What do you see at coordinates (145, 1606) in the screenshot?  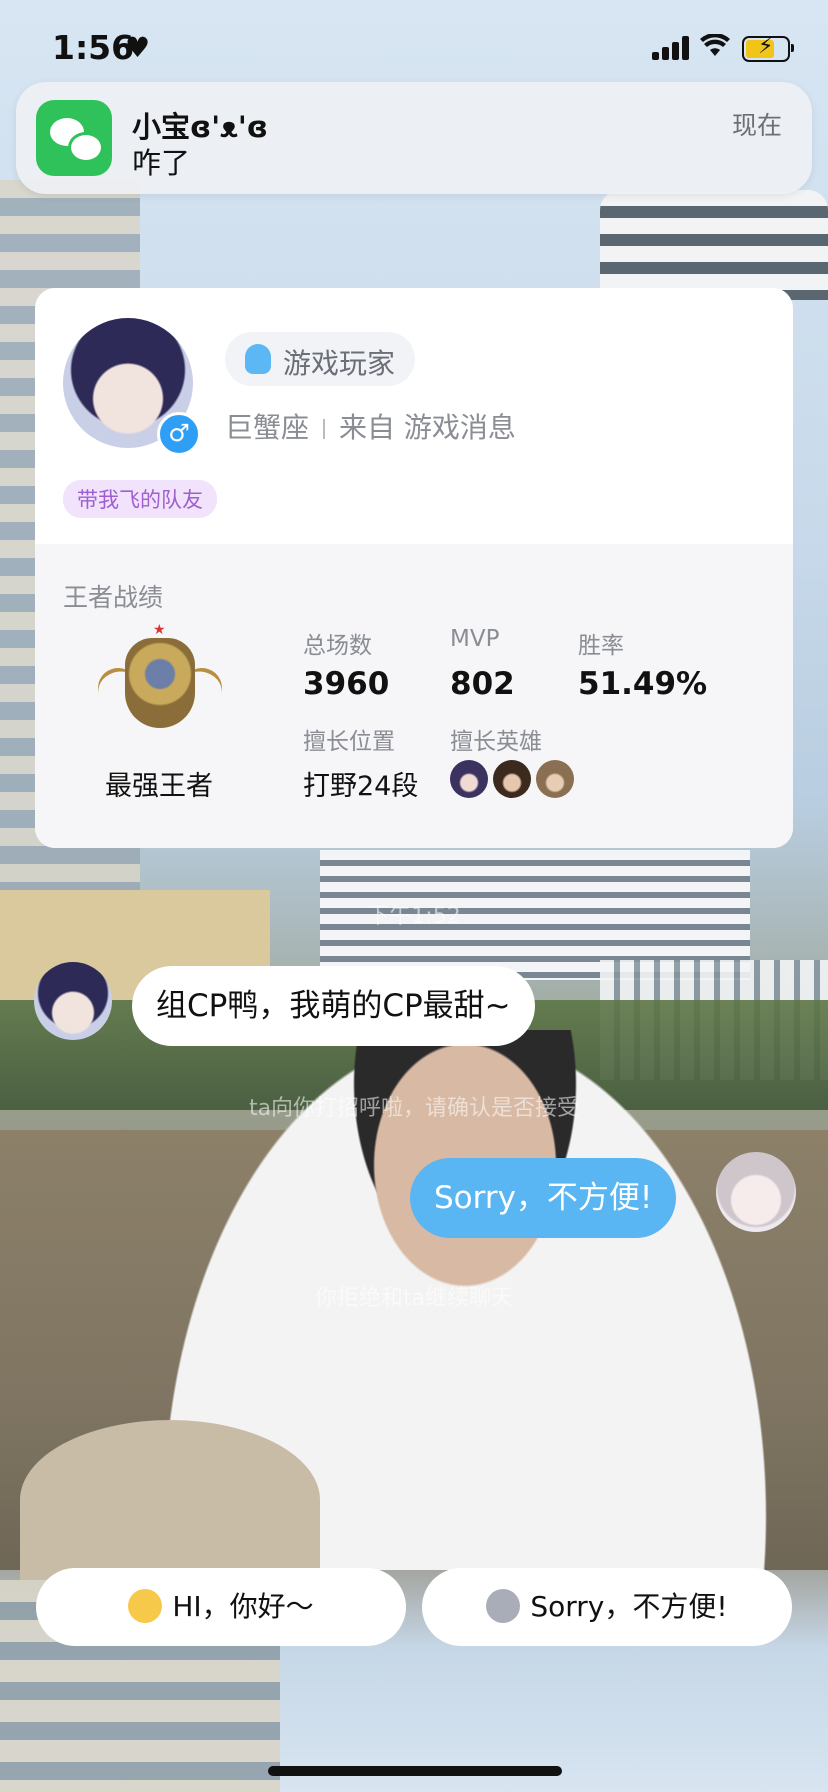 I see `smile-emoji-icon` at bounding box center [145, 1606].